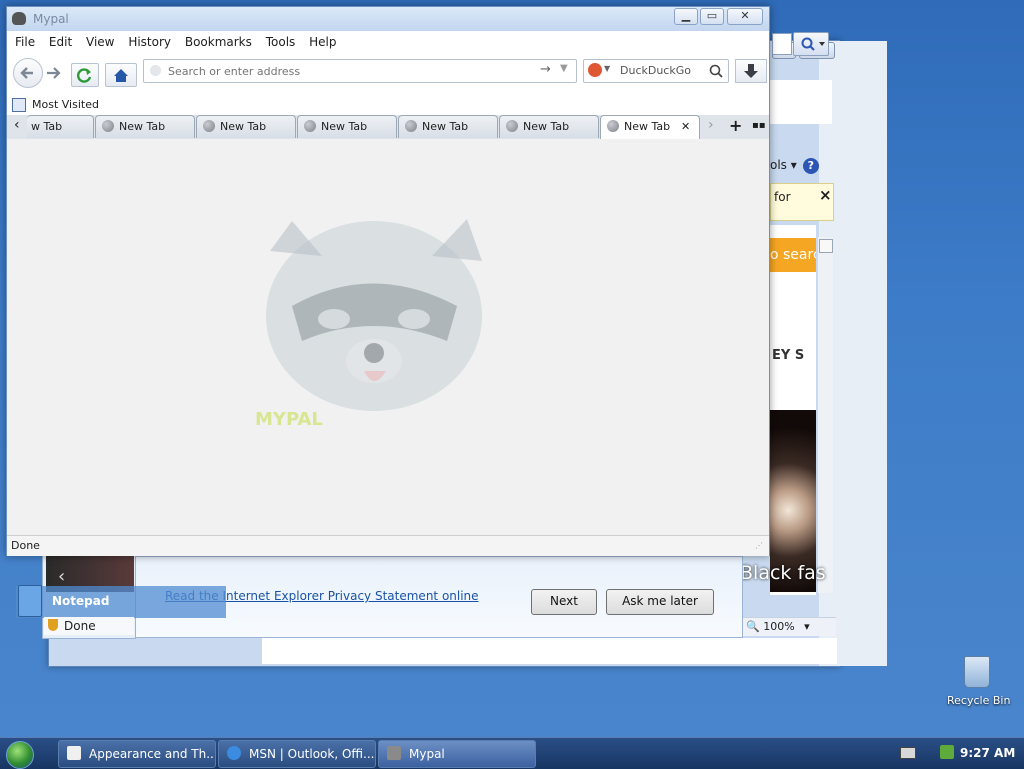 The width and height of the screenshot is (1024, 769). What do you see at coordinates (80, 601) in the screenshot?
I see `notepad-label: Notepad` at bounding box center [80, 601].